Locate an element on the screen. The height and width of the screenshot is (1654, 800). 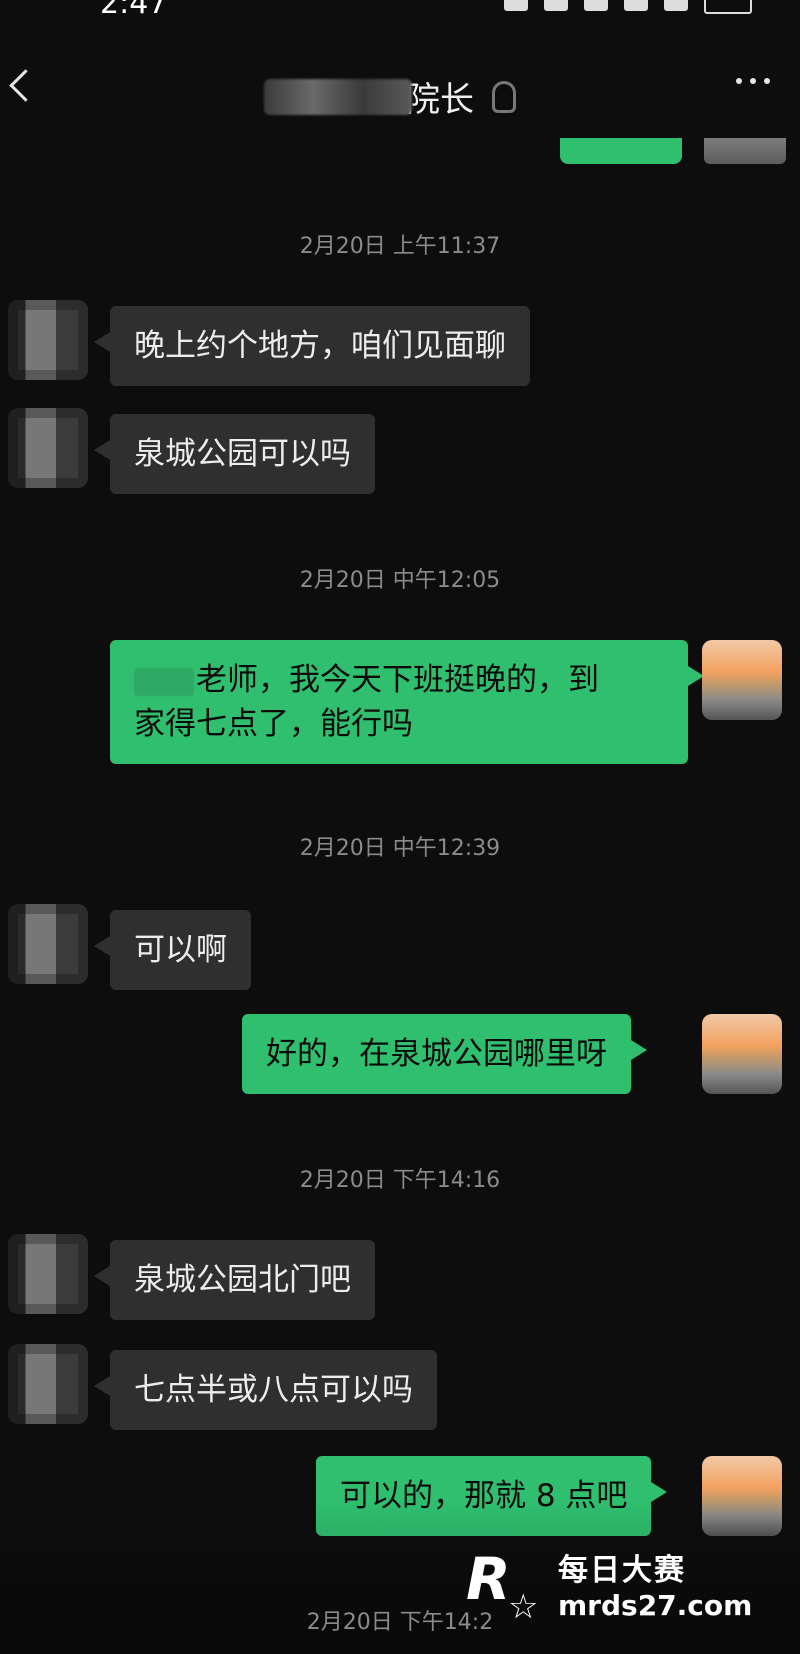
chat-title: 院长 is located at coordinates (390, 96).